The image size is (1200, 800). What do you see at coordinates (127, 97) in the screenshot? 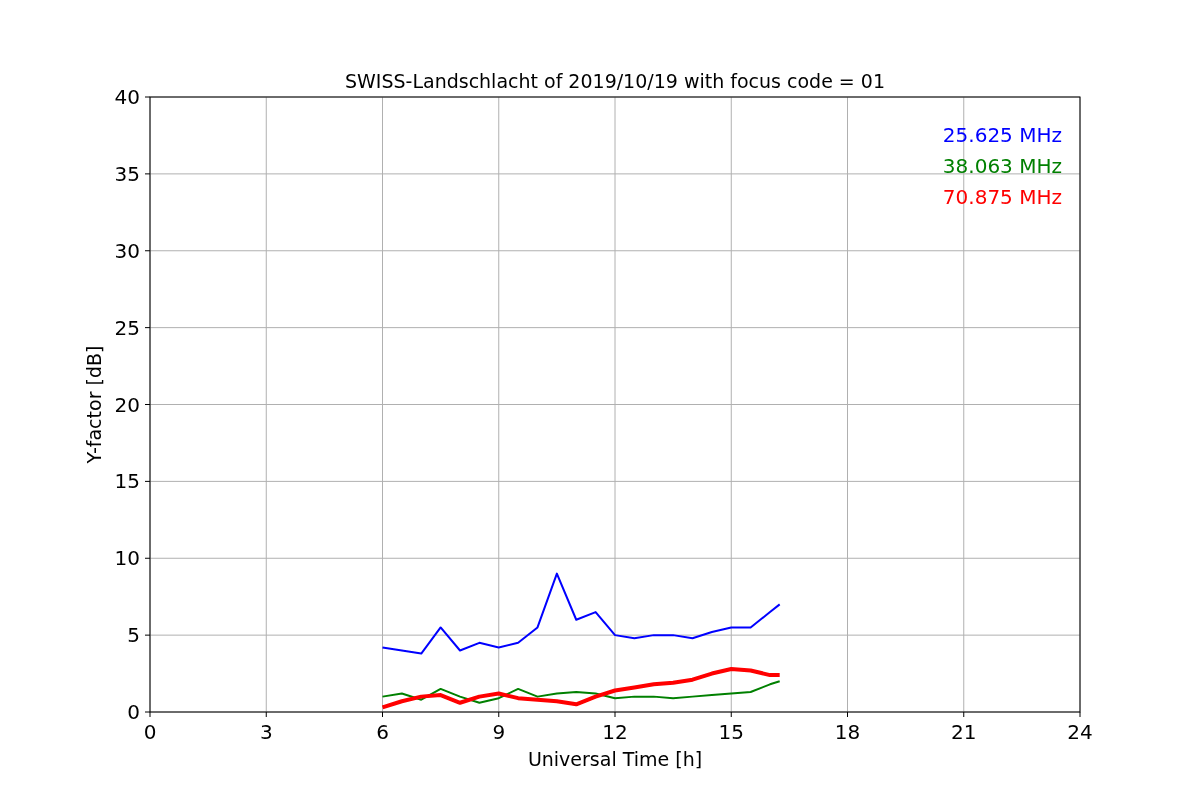
I see `y-tick-label: 40` at bounding box center [127, 97].